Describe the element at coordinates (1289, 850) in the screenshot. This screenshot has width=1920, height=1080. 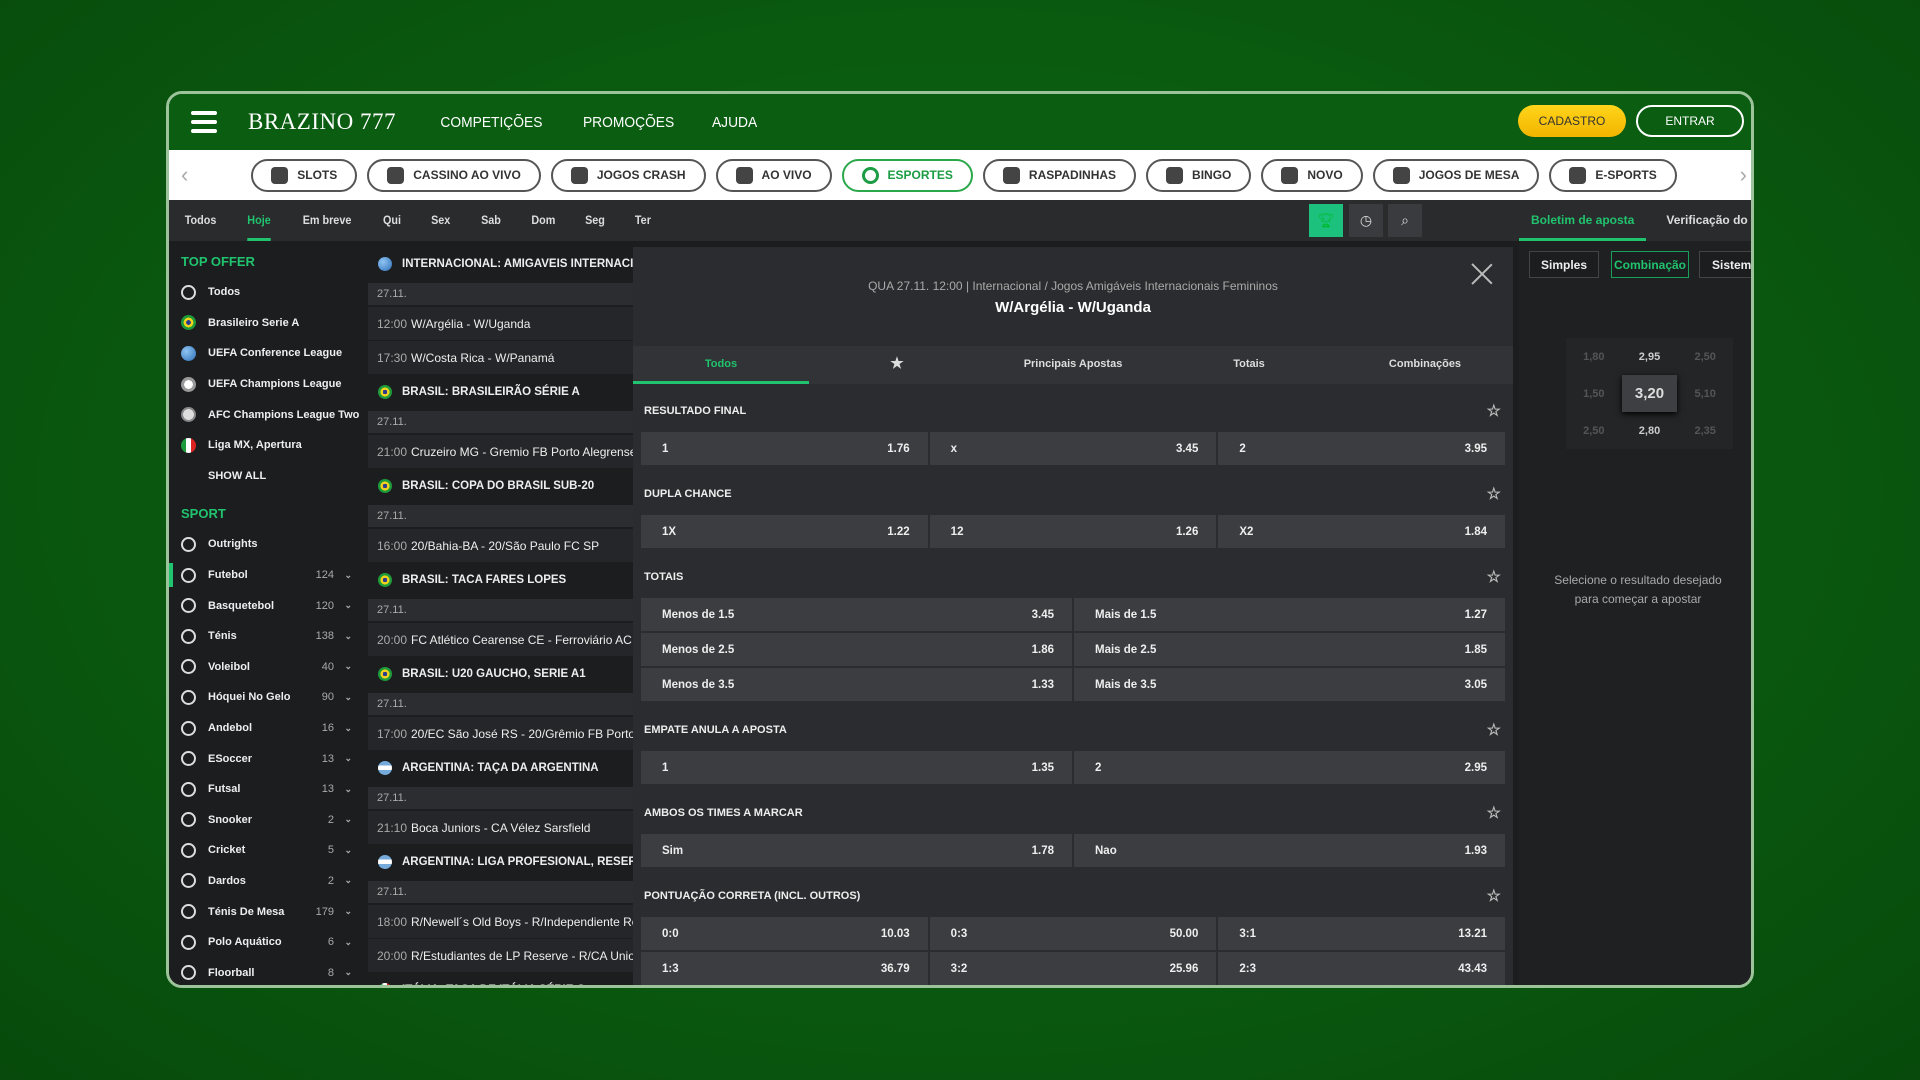
I see `odds-button: Nao 1.93` at that location.